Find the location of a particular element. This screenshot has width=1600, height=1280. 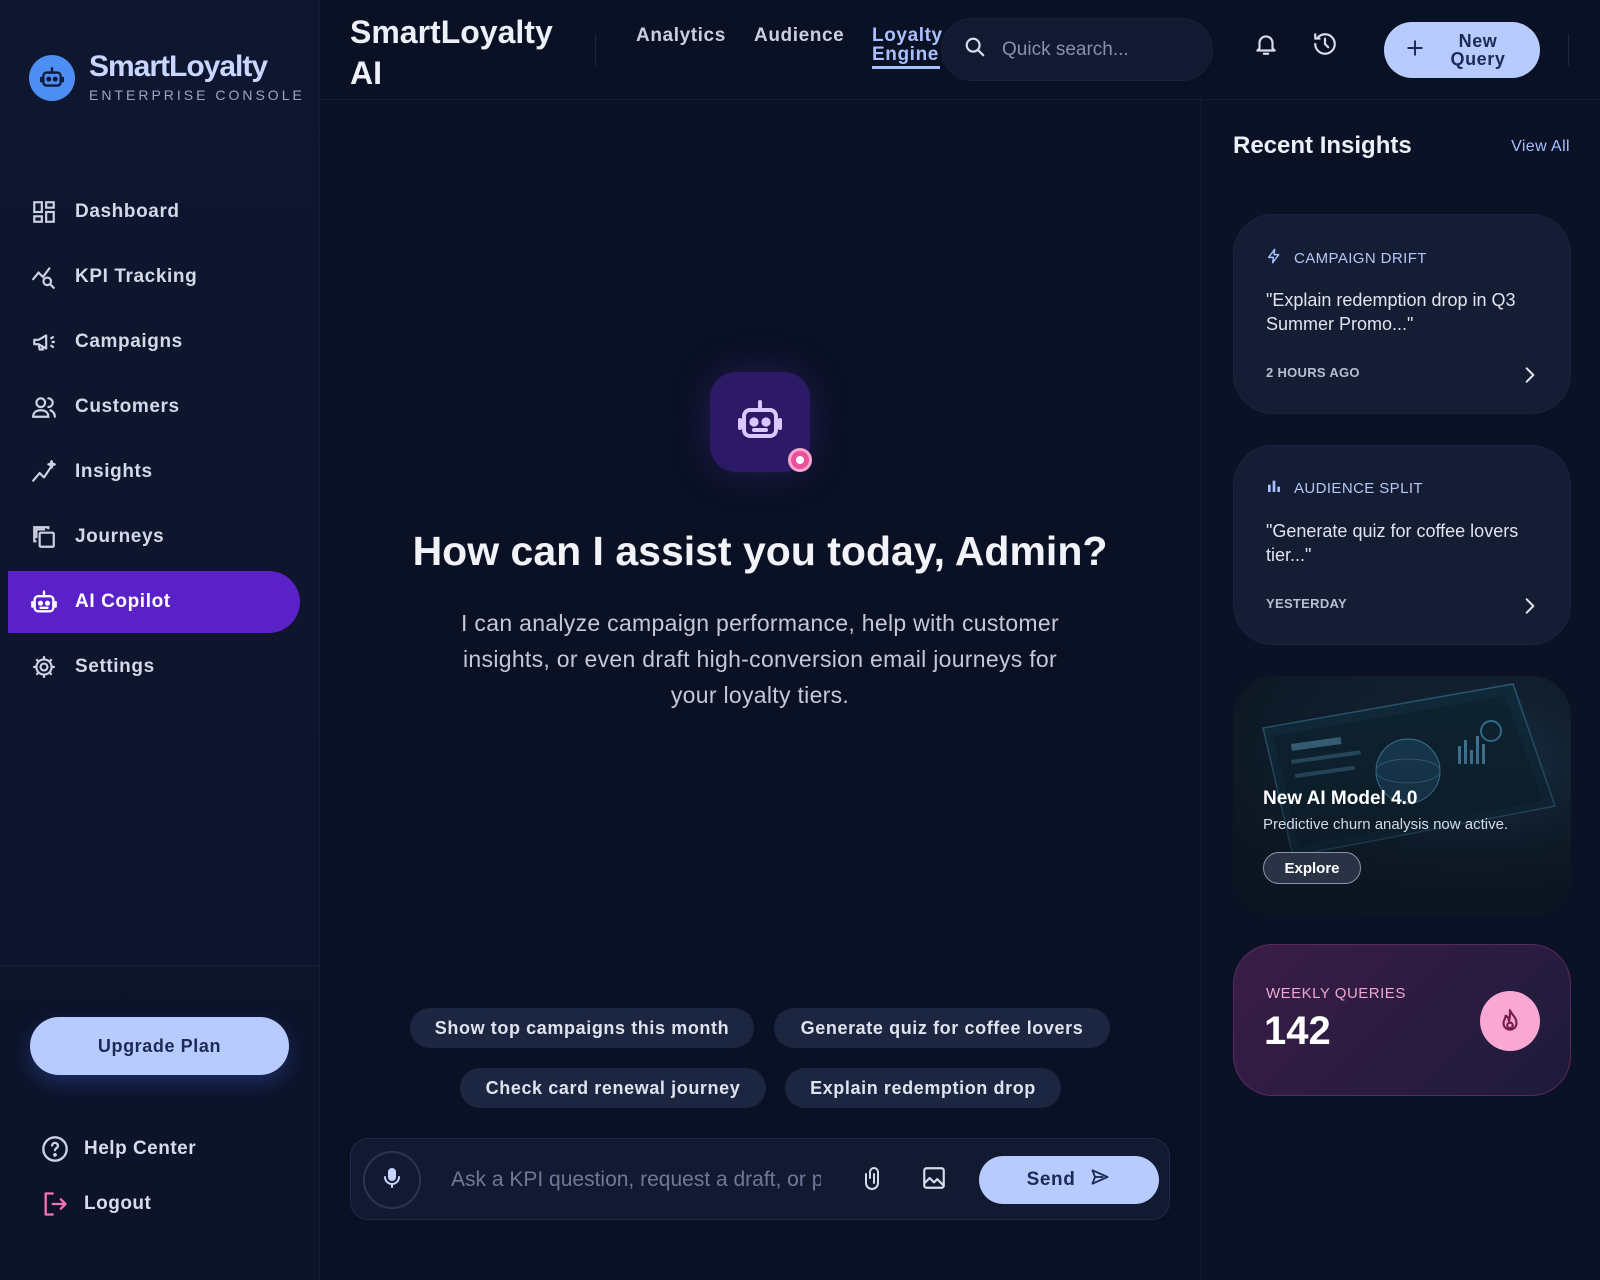

logout-icon is located at coordinates (55, 1204).